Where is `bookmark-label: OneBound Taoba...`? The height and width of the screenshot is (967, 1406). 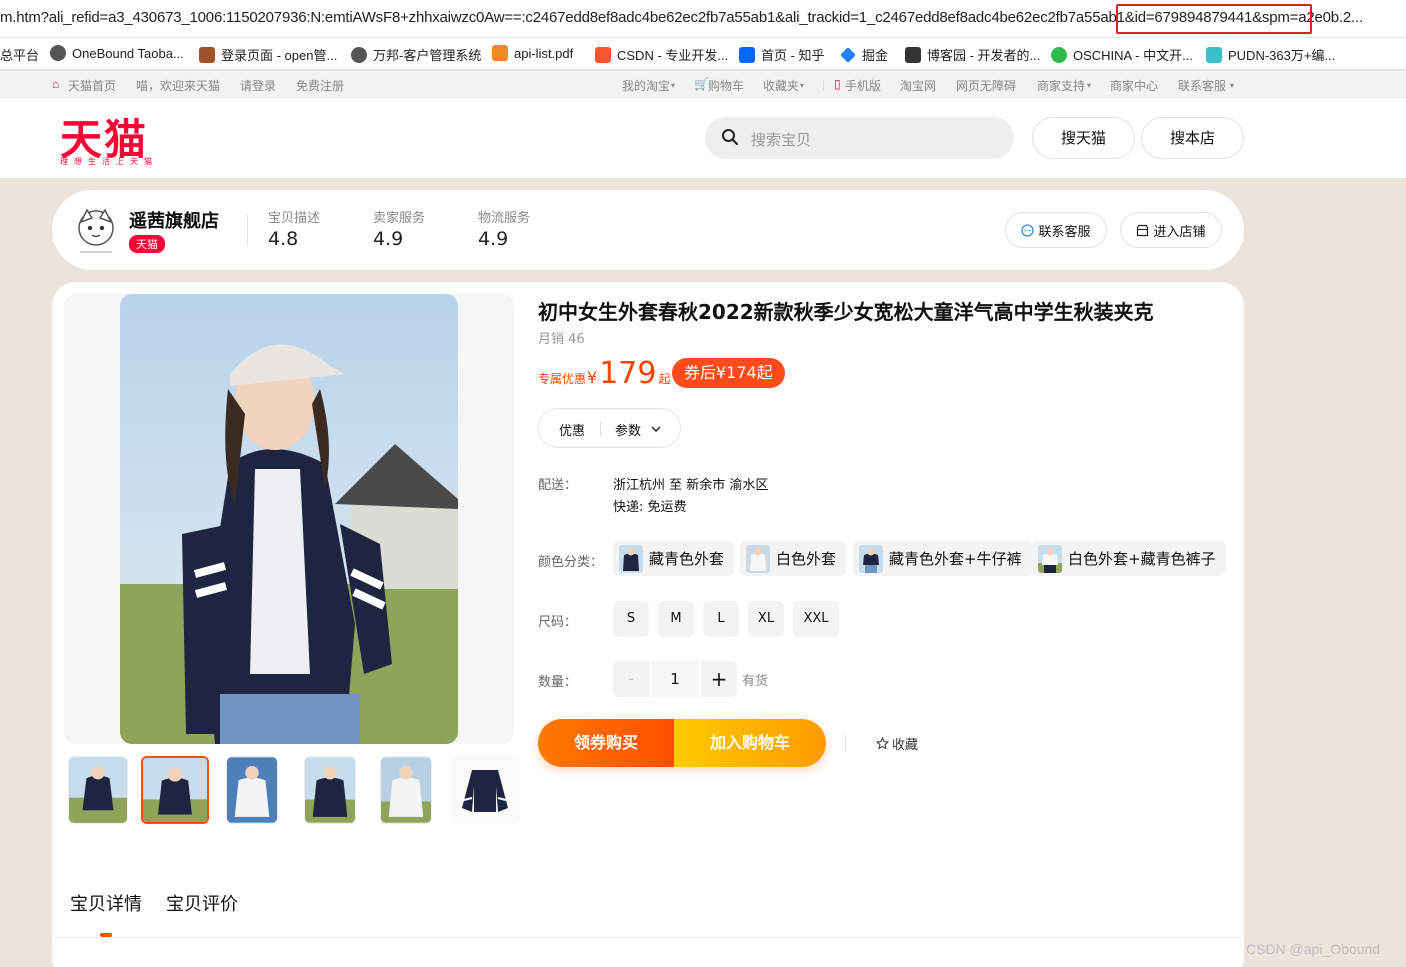
bookmark-label: OneBound Taoba... is located at coordinates (128, 53).